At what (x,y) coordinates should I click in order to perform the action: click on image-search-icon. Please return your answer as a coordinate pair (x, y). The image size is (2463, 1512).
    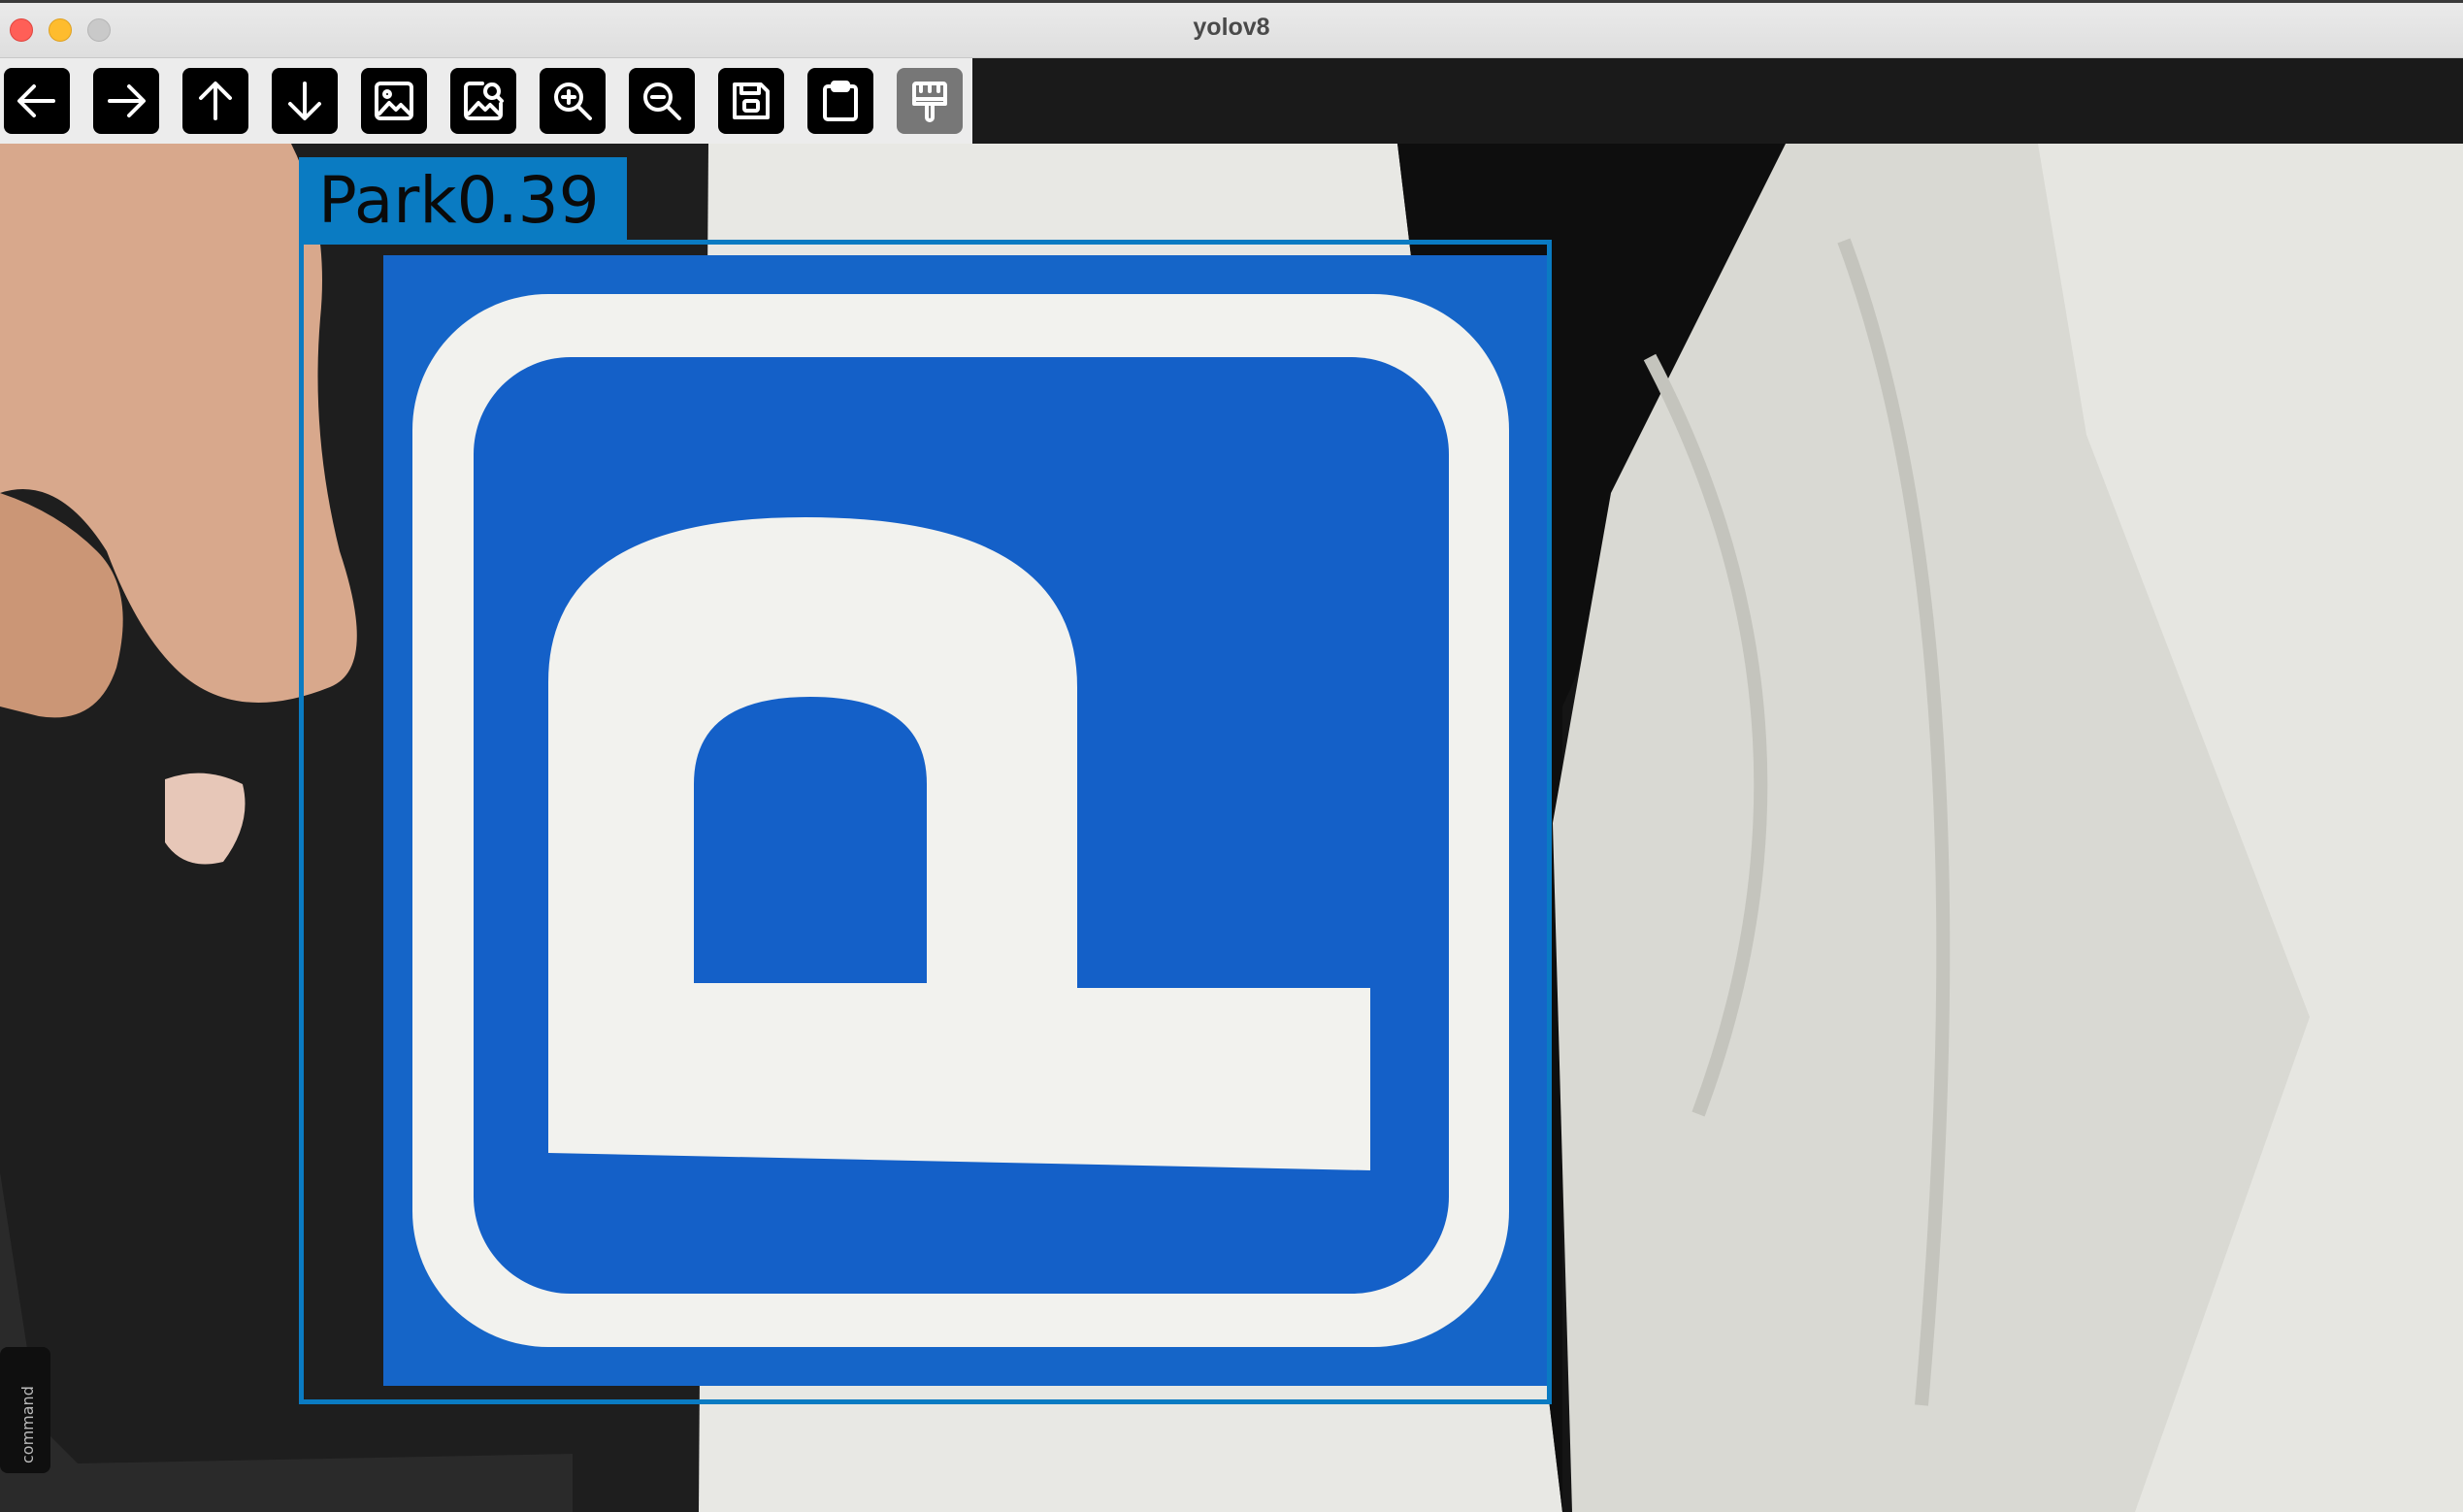
    Looking at the image, I should click on (484, 101).